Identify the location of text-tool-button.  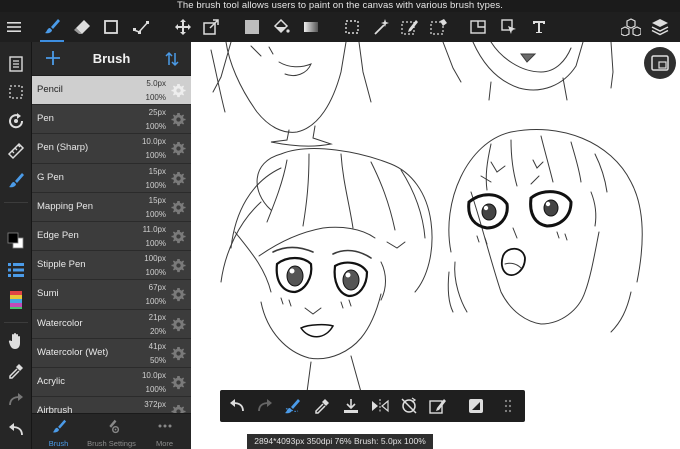
(539, 27).